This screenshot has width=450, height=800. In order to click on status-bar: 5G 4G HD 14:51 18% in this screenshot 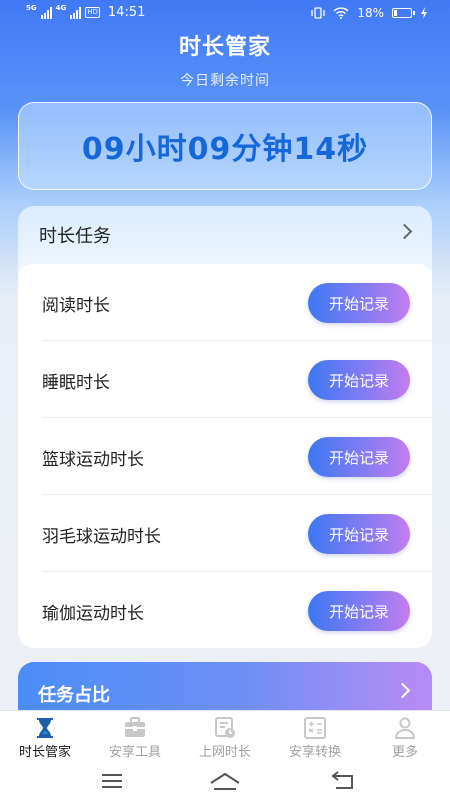, I will do `click(225, 14)`.